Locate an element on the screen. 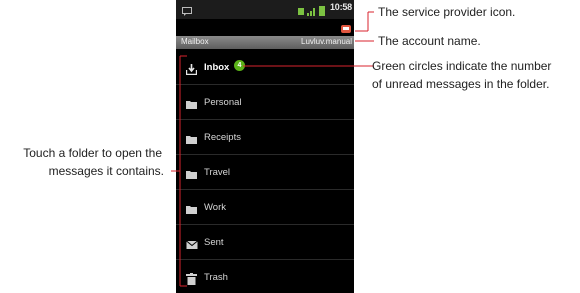  annotation-touch-line2: messages it contains. is located at coordinates (106, 171).